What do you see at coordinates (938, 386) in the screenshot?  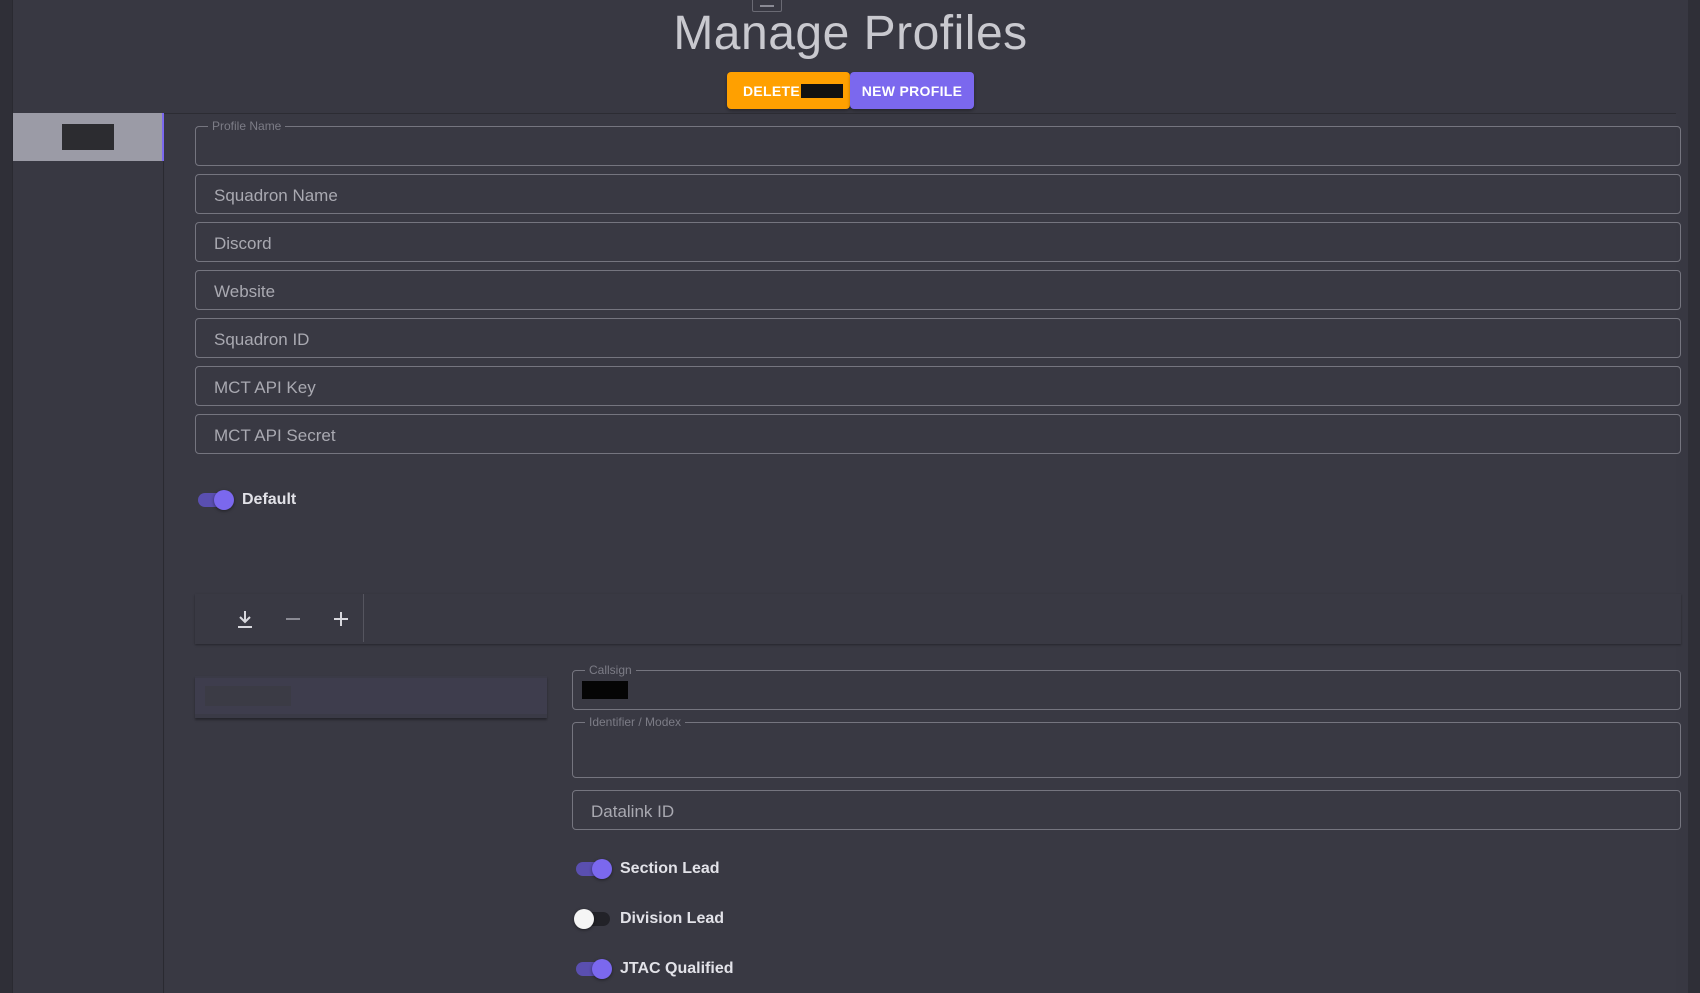 I see `mct-api-key-field: MCT API Key` at bounding box center [938, 386].